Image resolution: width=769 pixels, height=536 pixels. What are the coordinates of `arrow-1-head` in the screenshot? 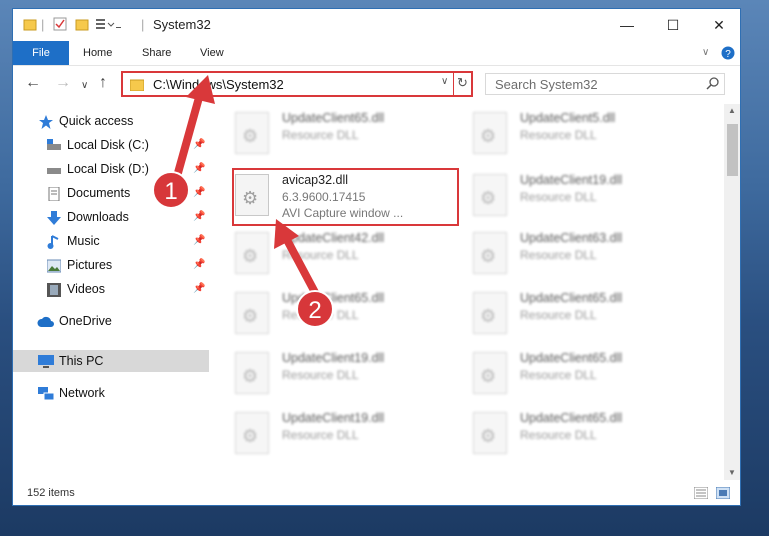 It's located at (200, 89).